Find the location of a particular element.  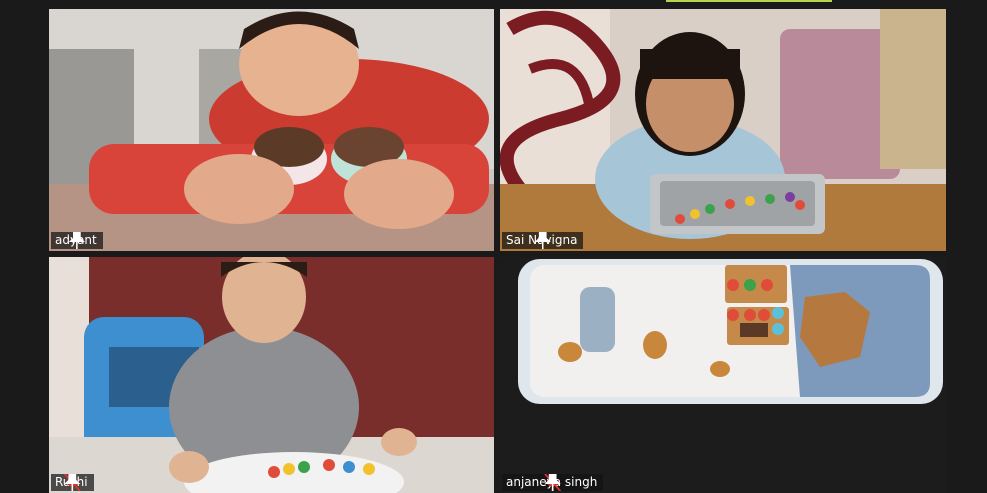

participant-name-tag: adyant is located at coordinates (77, 240).